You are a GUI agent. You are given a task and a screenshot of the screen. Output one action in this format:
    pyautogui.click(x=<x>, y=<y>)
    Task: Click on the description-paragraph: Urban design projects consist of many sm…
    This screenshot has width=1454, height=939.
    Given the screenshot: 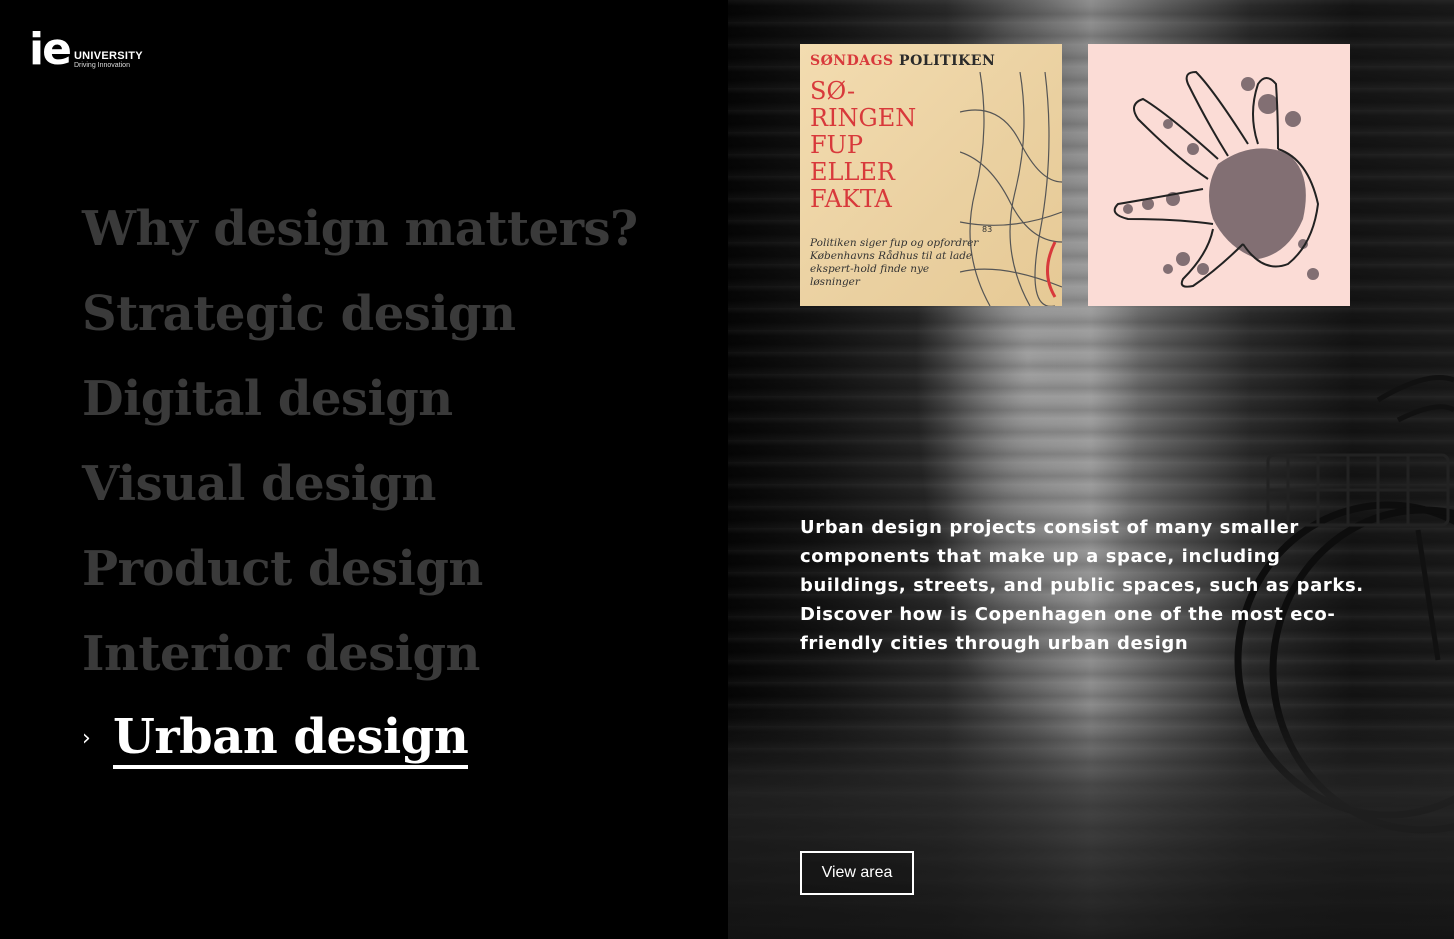 What is the action you would take?
    pyautogui.click(x=1082, y=556)
    